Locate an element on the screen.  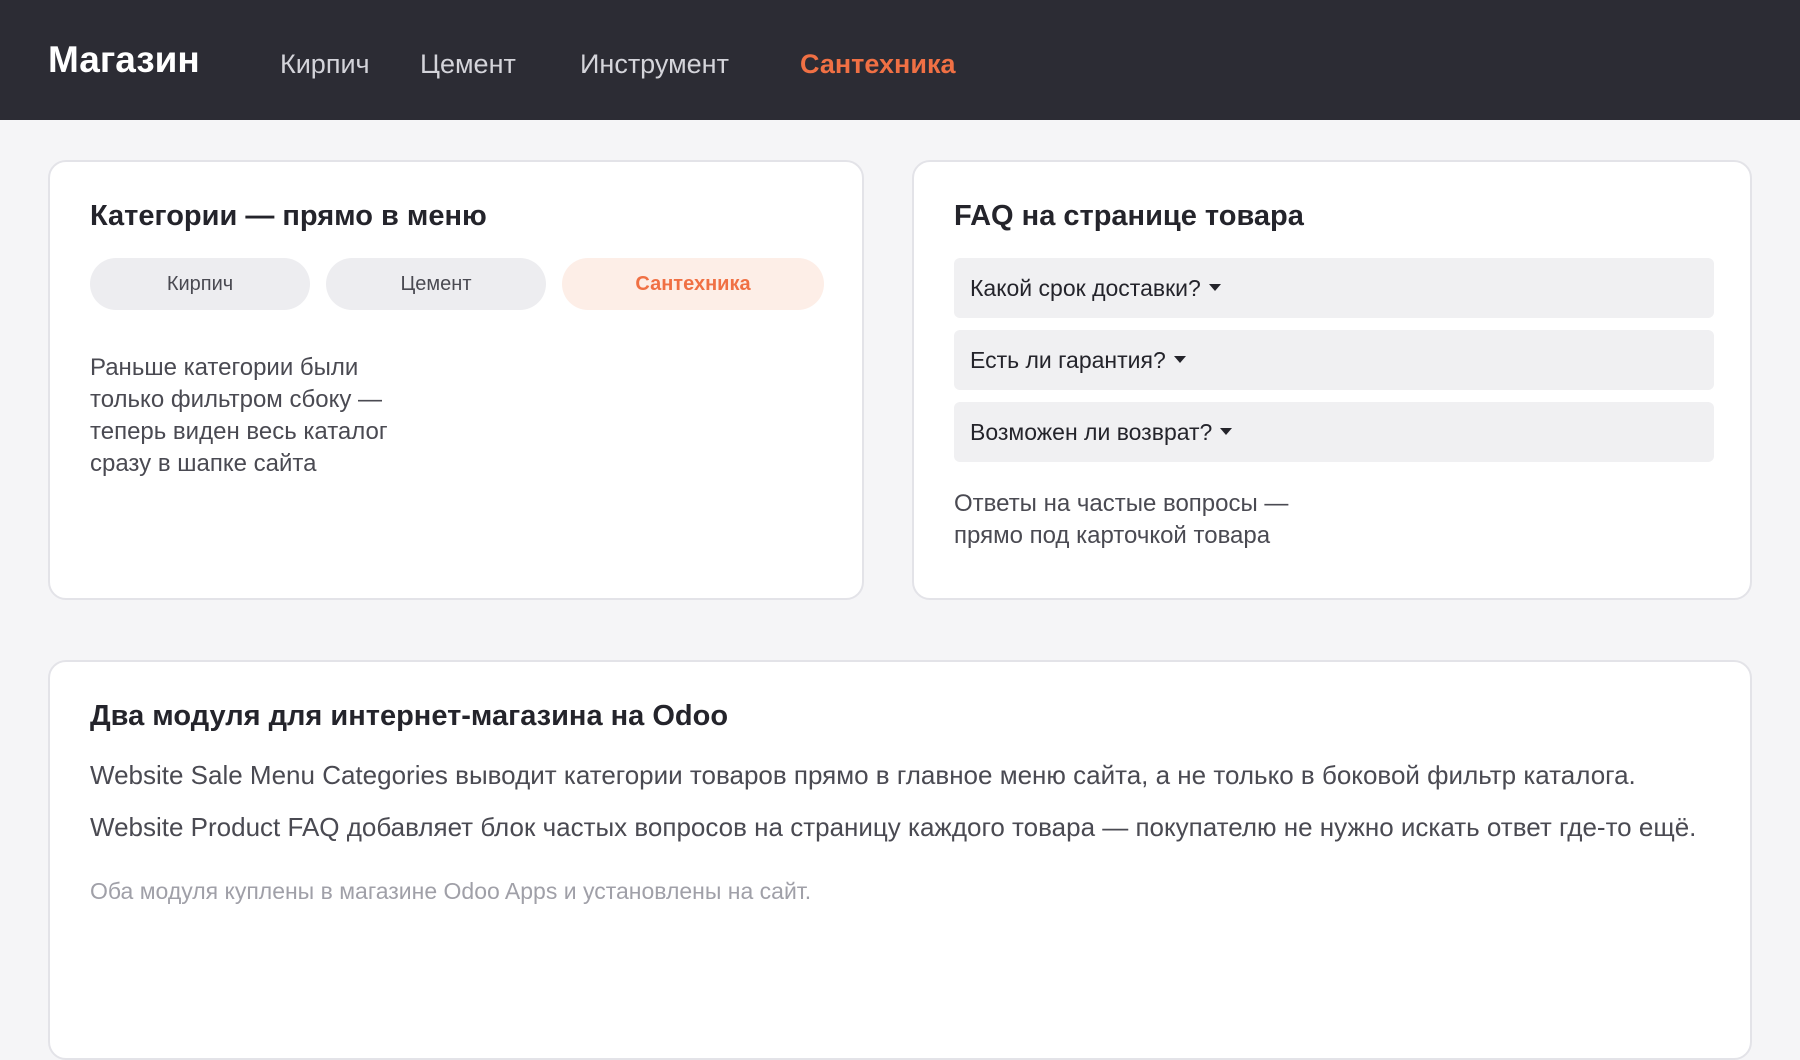
category-chip-plumbing: Сантехника is located at coordinates (693, 284).